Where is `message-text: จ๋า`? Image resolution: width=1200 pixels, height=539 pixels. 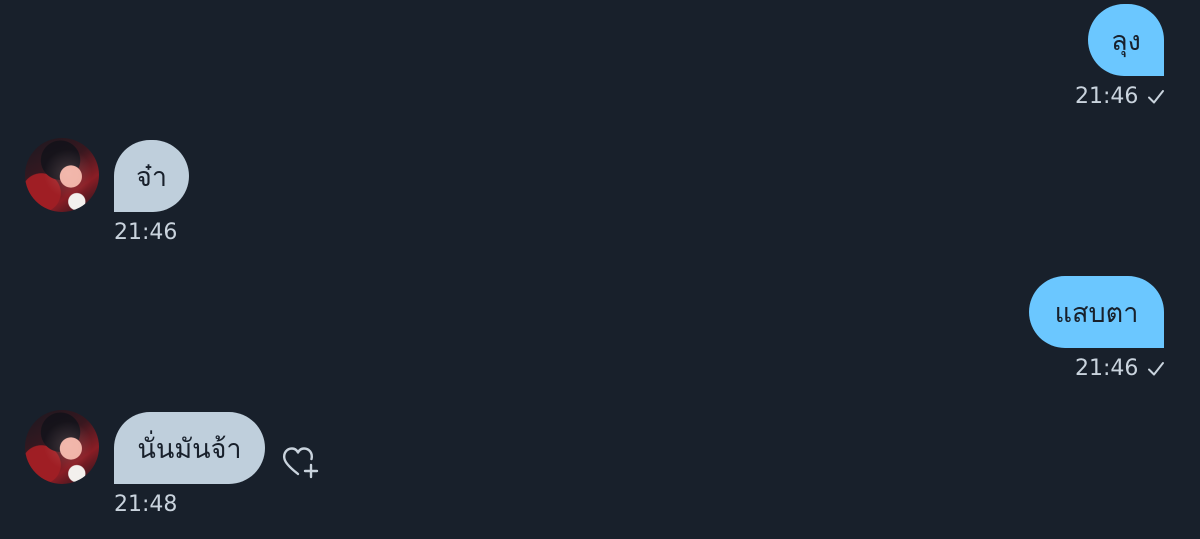 message-text: จ๋า is located at coordinates (151, 177).